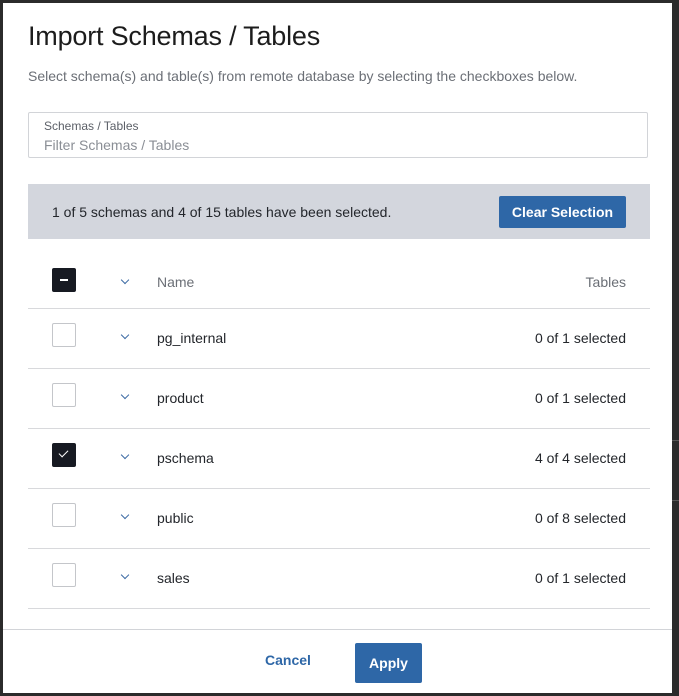 Image resolution: width=679 pixels, height=696 pixels. Describe the element at coordinates (173, 578) in the screenshot. I see `schema-name: sales` at that location.